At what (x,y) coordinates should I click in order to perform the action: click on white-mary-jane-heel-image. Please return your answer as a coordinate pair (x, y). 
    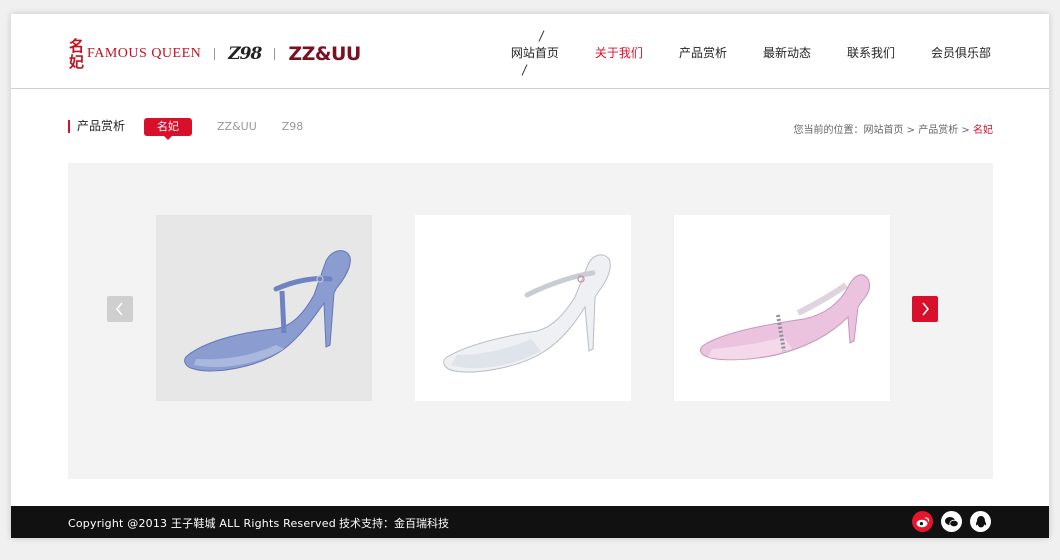
    Looking at the image, I should click on (527, 313).